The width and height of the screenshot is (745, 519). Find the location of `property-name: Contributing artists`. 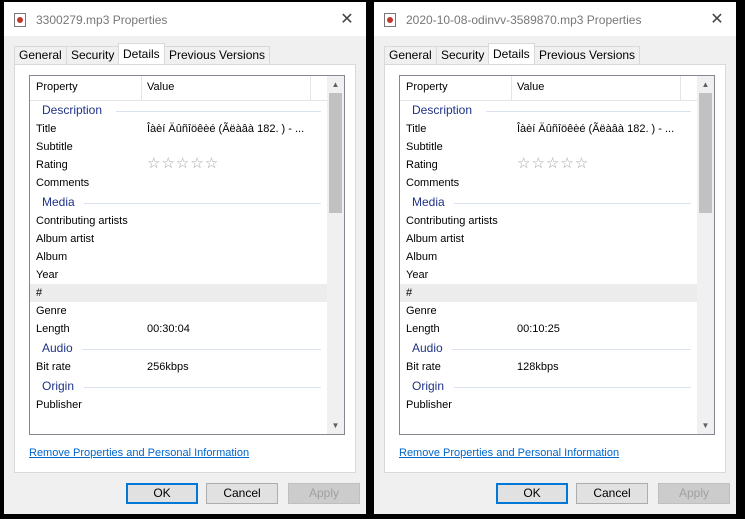

property-name: Contributing artists is located at coordinates (452, 221).